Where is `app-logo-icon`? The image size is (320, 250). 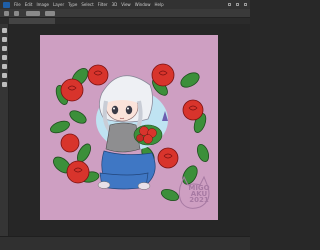 app-logo-icon is located at coordinates (6, 4).